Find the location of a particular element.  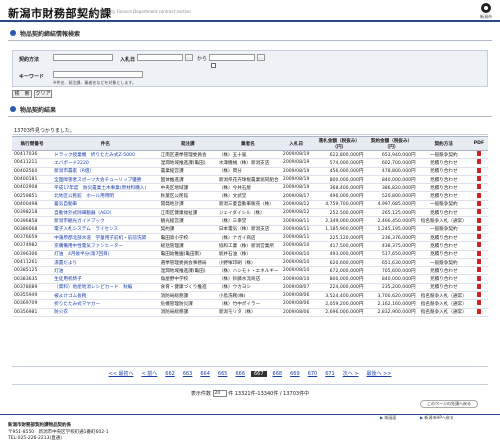

item-name-link: 湯置だより is located at coordinates (105, 263).